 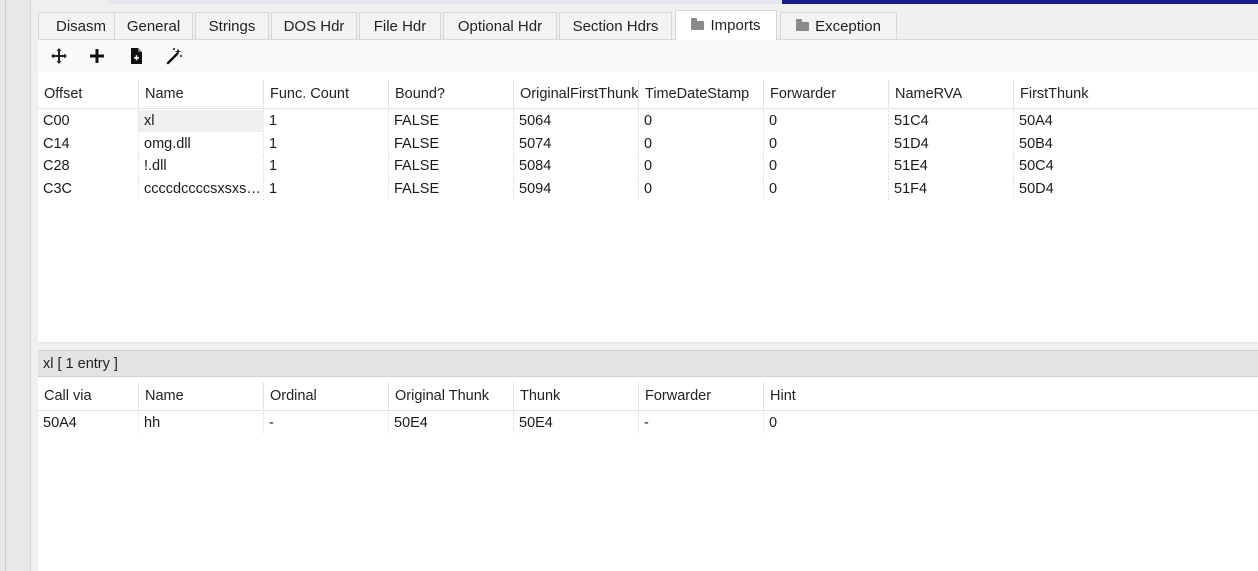 I want to click on tab-label: Section Hdrs, so click(x=615, y=26).